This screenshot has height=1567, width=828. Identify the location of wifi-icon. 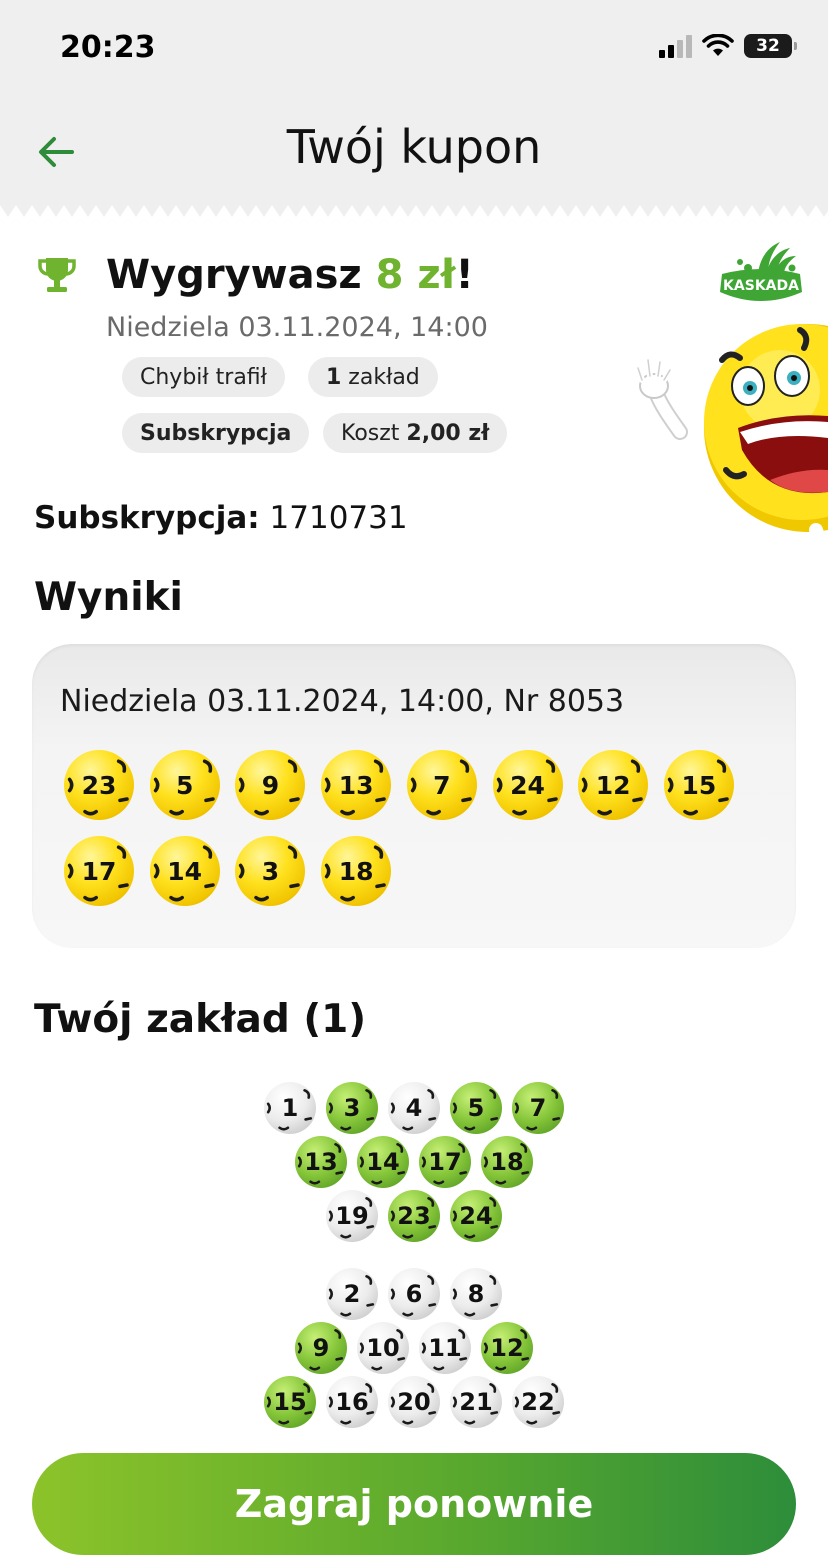
(718, 45).